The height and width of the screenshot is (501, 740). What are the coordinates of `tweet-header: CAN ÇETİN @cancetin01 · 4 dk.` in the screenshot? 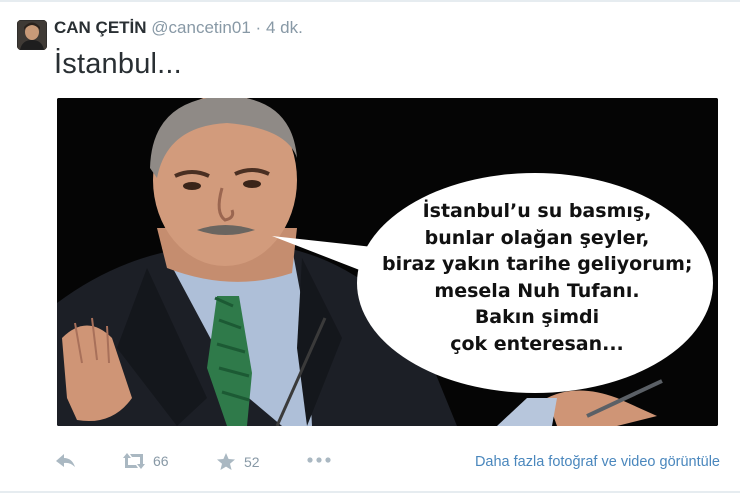 It's located at (178, 28).